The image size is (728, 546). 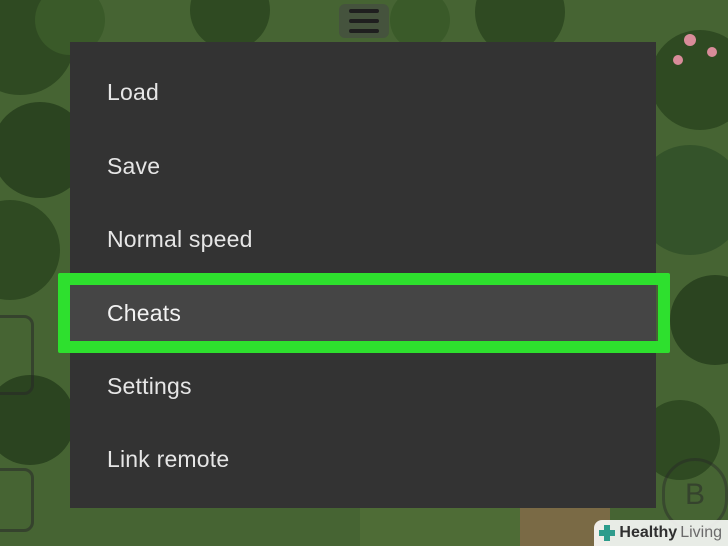 I want to click on menu-item-label: Settings, so click(x=149, y=385).